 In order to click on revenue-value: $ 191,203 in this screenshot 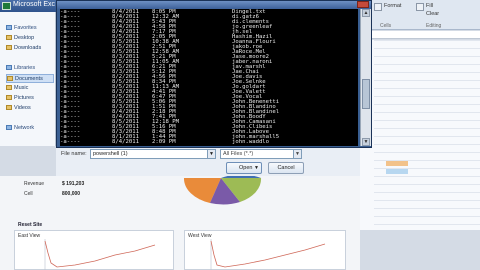, I will do `click(73, 184)`.